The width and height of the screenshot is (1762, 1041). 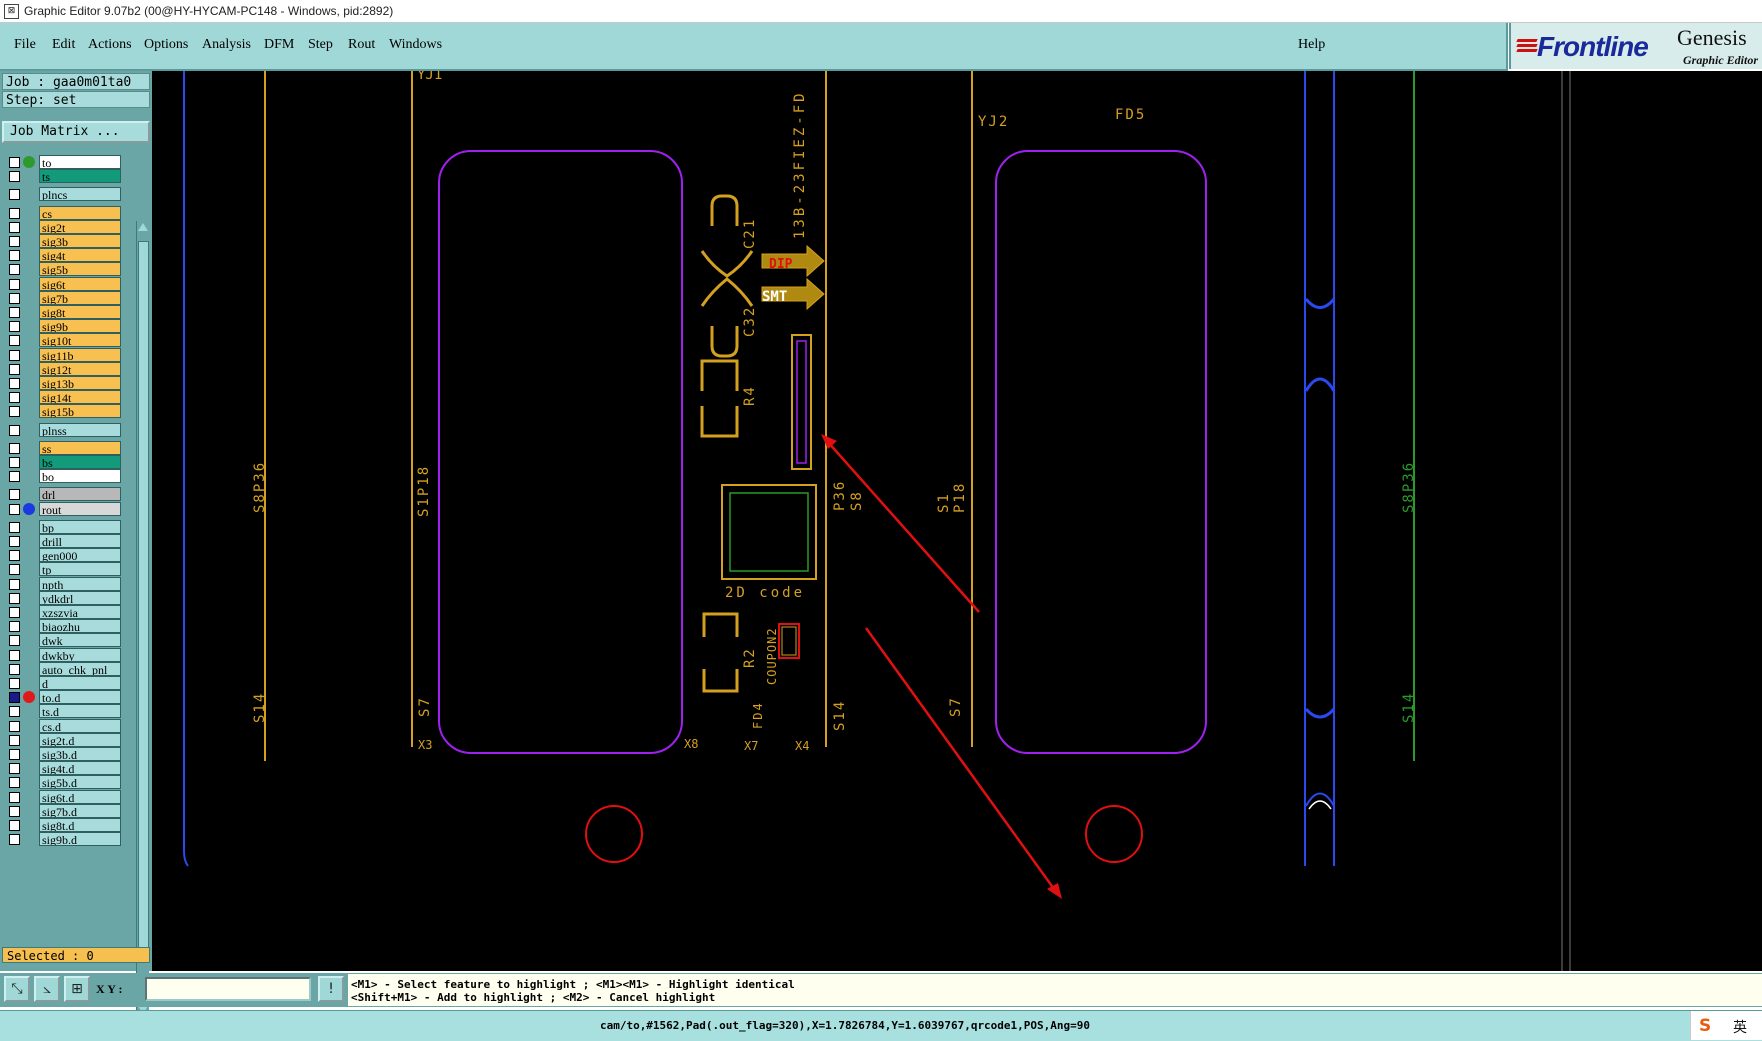 I want to click on layer-name: sig4t, so click(x=80, y=255).